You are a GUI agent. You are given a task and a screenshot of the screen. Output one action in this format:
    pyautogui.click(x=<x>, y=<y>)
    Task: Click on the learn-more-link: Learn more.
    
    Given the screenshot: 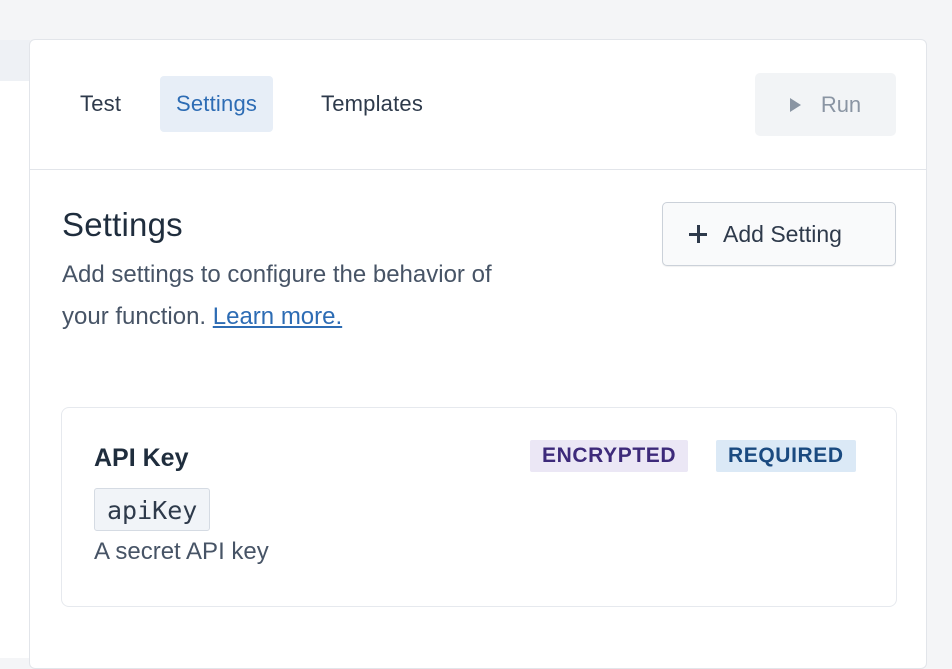 What is the action you would take?
    pyautogui.click(x=277, y=316)
    